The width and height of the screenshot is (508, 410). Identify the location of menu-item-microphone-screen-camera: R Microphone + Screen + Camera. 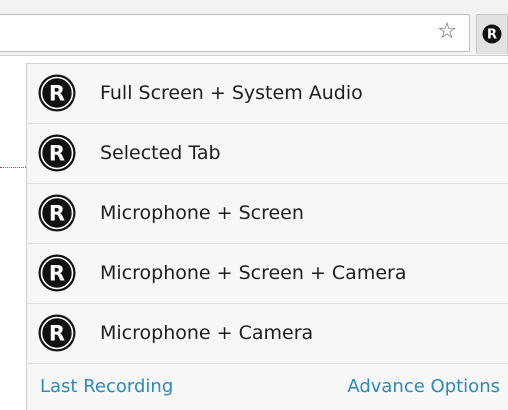
(267, 274).